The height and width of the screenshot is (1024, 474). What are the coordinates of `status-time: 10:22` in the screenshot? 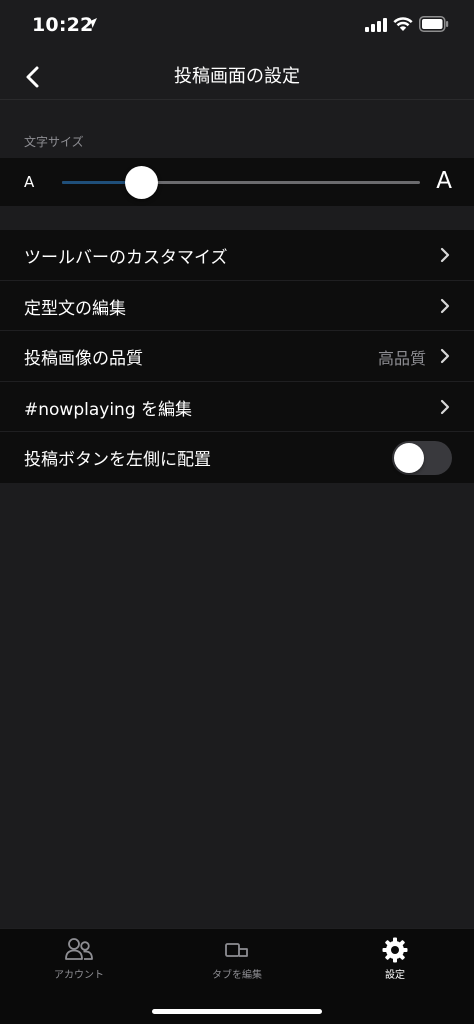 It's located at (63, 25).